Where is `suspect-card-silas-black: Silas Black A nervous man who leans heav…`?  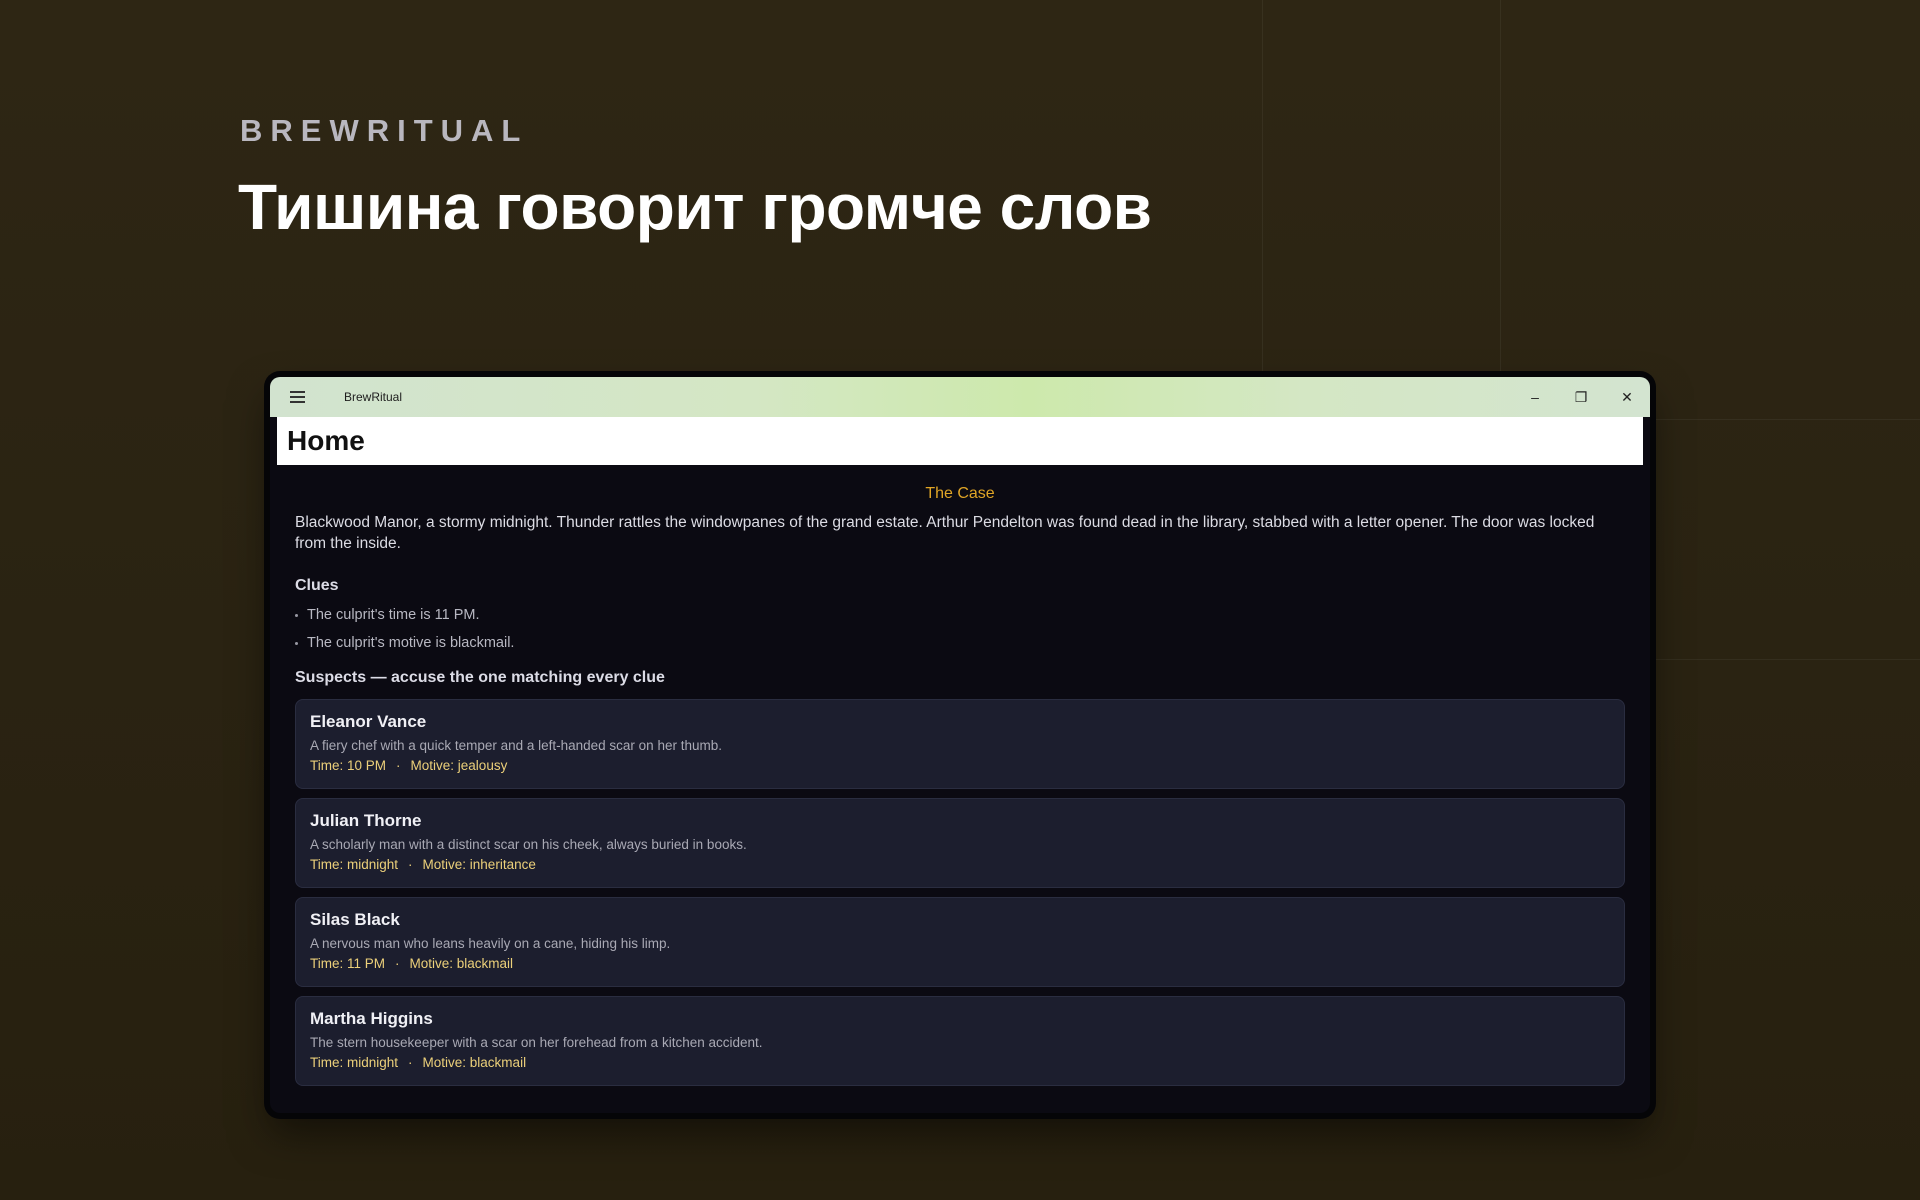
suspect-card-silas-black: Silas Black A nervous man who leans heav… is located at coordinates (960, 942).